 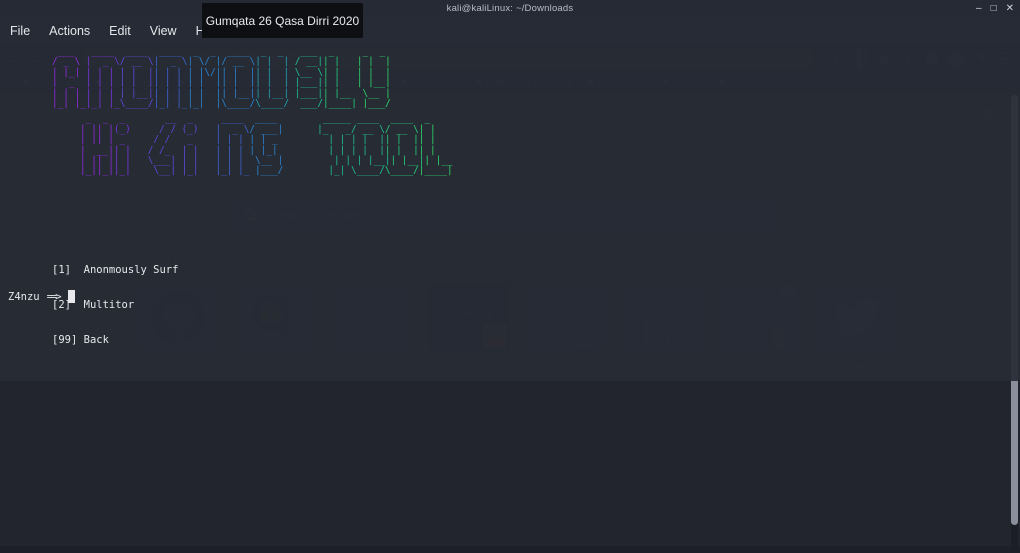 I want to click on prompt-arrow: ==>, so click(x=54, y=296).